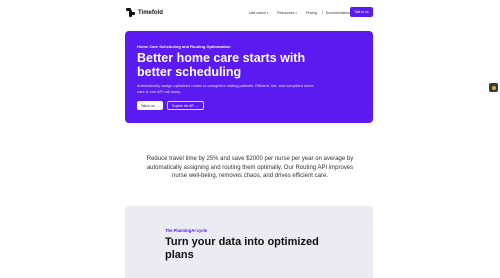  I want to click on explore-api-button: Explore the API →, so click(185, 105).